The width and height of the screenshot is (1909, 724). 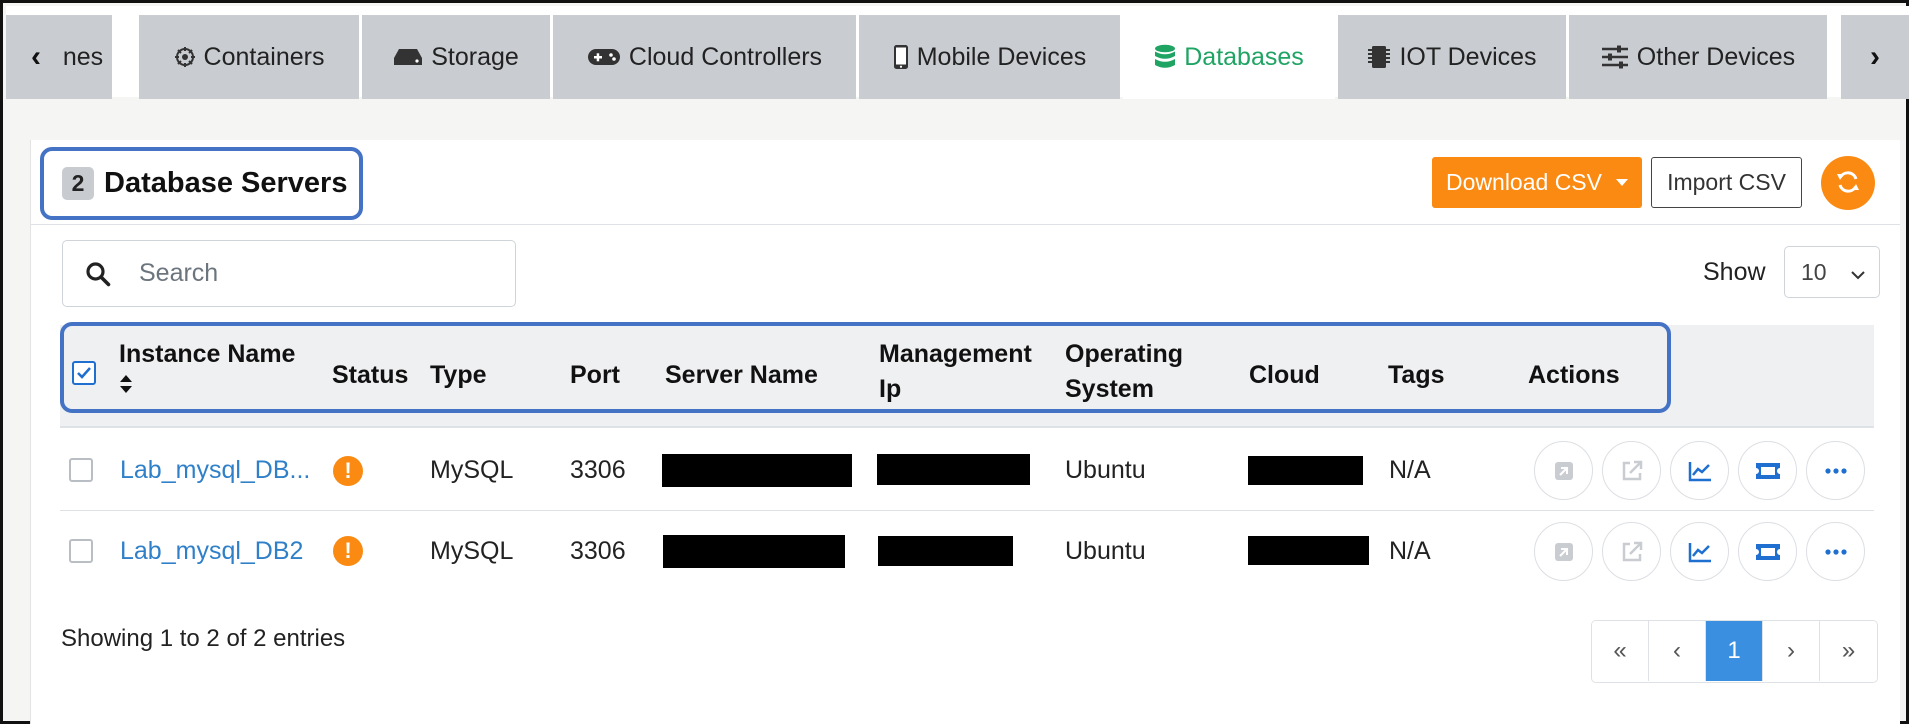 I want to click on tab-containers: Containers, so click(x=249, y=57).